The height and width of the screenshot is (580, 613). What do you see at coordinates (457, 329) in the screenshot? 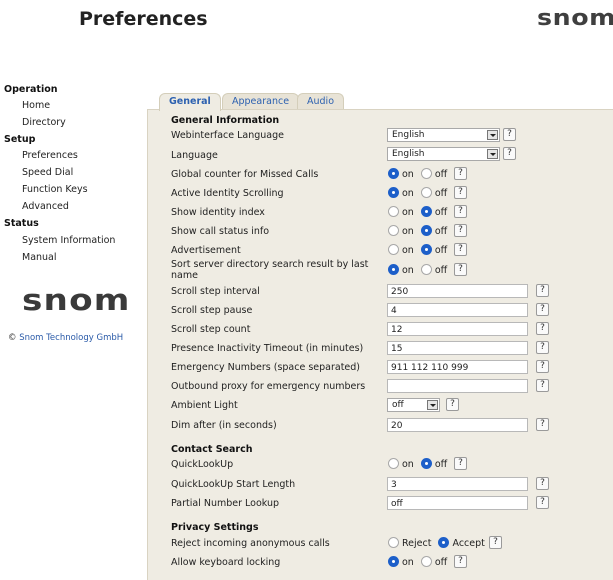
I see `scroll-step-count-input: 12` at bounding box center [457, 329].